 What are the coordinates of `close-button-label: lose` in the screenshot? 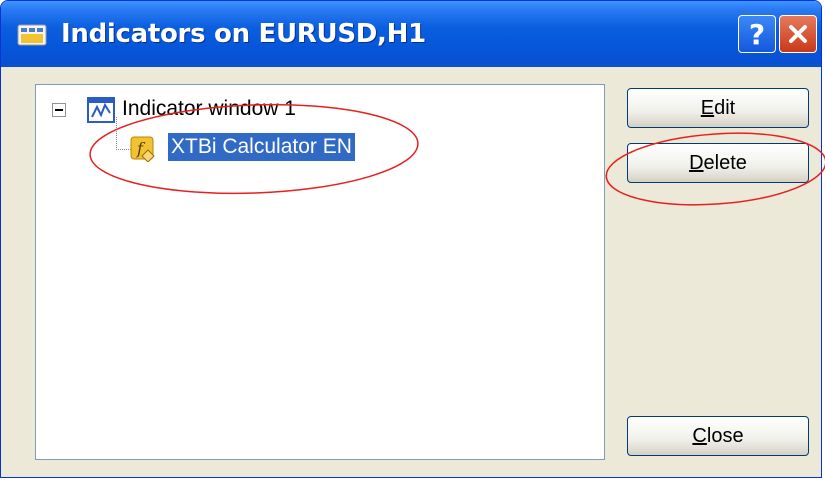 It's located at (725, 435).